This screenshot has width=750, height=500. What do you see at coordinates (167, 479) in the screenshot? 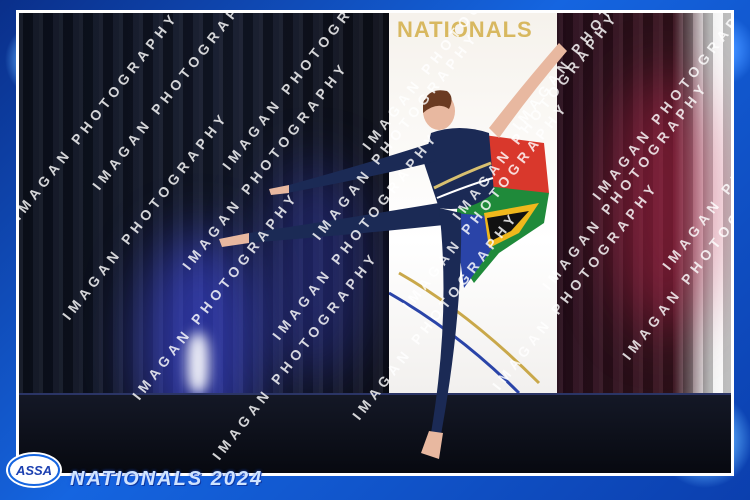
I see `event-title: NATIONALS 2024` at bounding box center [167, 479].